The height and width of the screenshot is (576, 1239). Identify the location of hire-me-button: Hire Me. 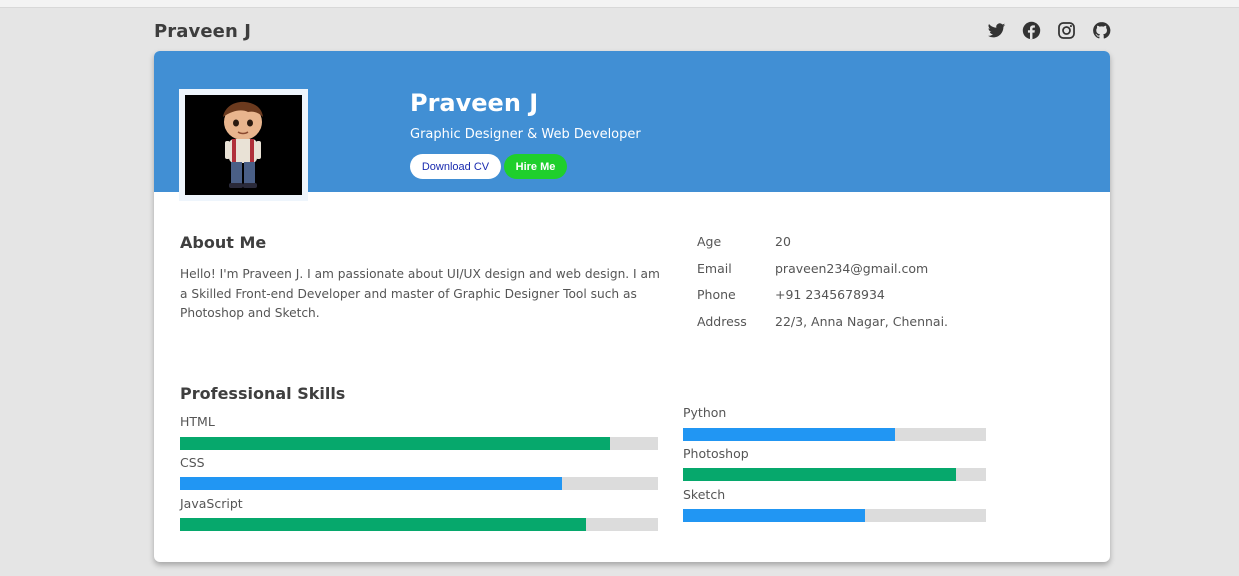
(535, 166).